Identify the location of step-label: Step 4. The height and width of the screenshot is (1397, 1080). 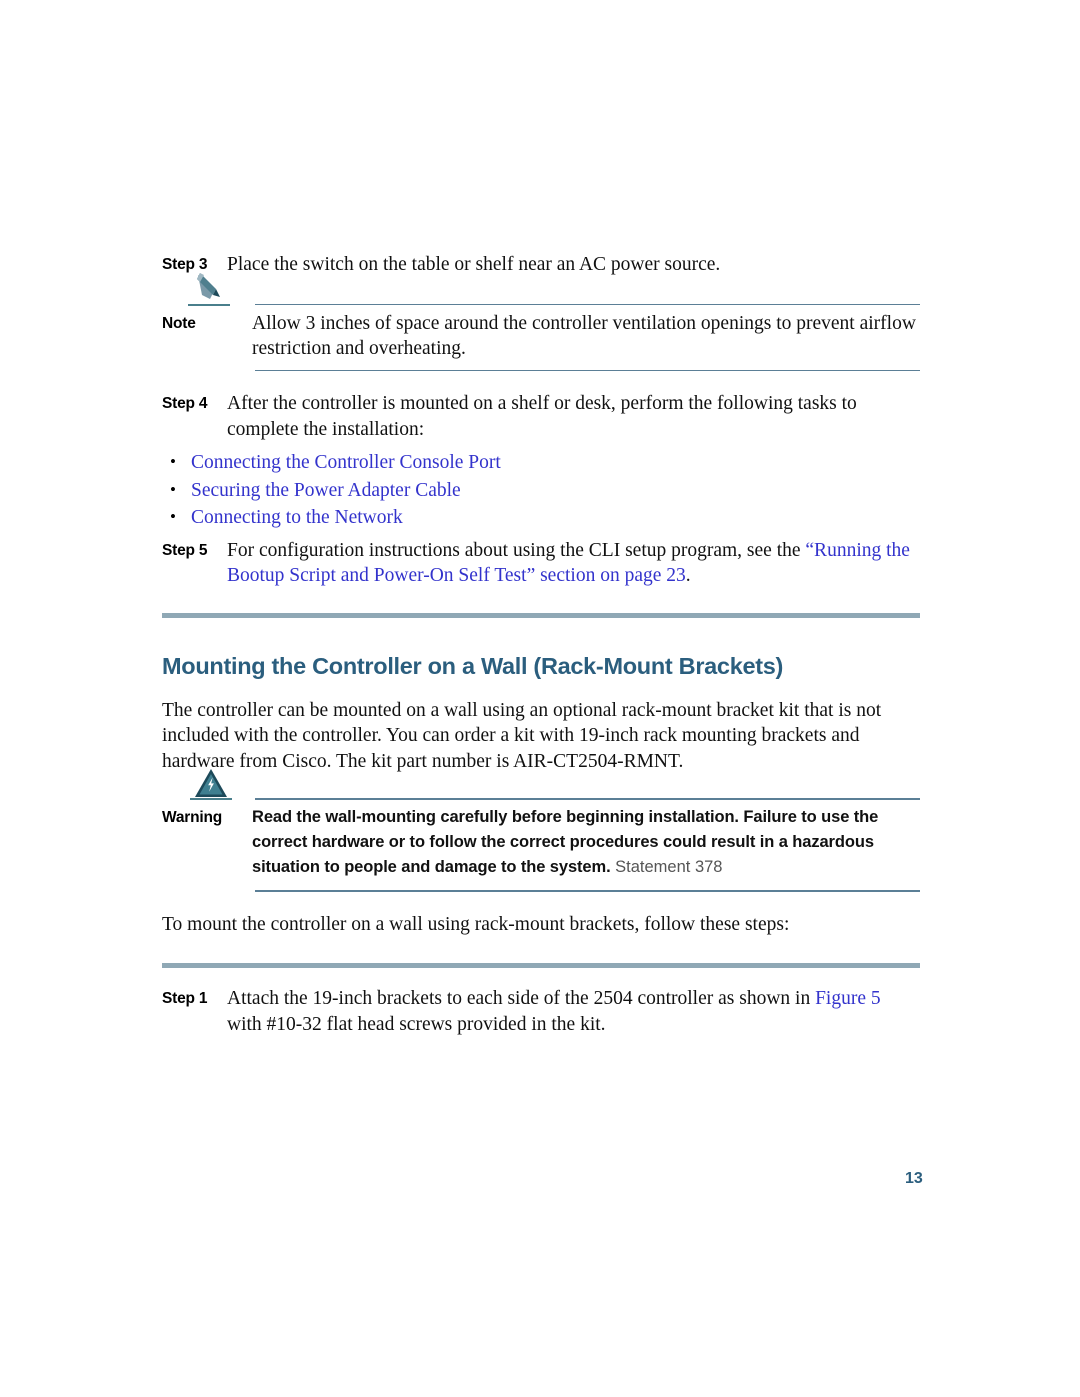
(185, 403).